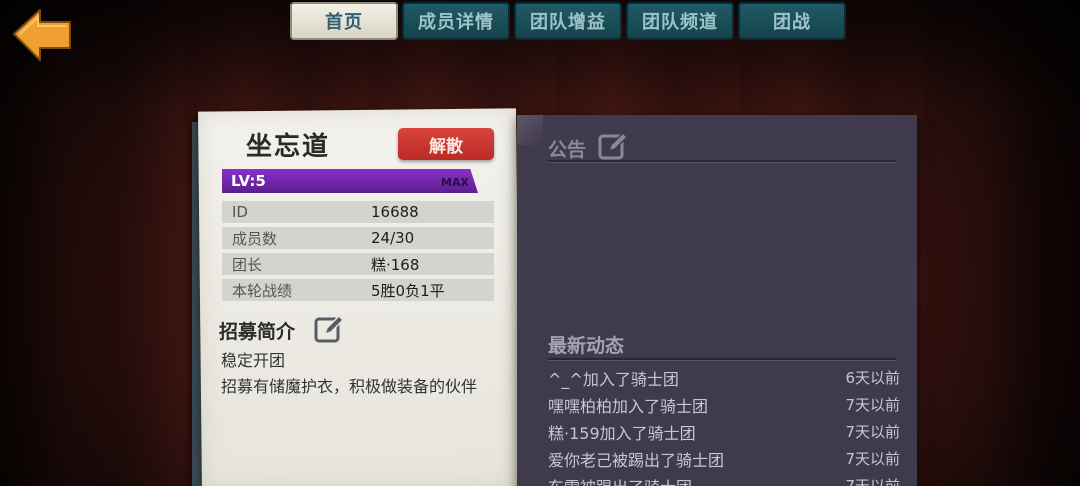 This screenshot has height=486, width=1080. What do you see at coordinates (358, 212) in the screenshot?
I see `info-row-id: ID 16688` at bounding box center [358, 212].